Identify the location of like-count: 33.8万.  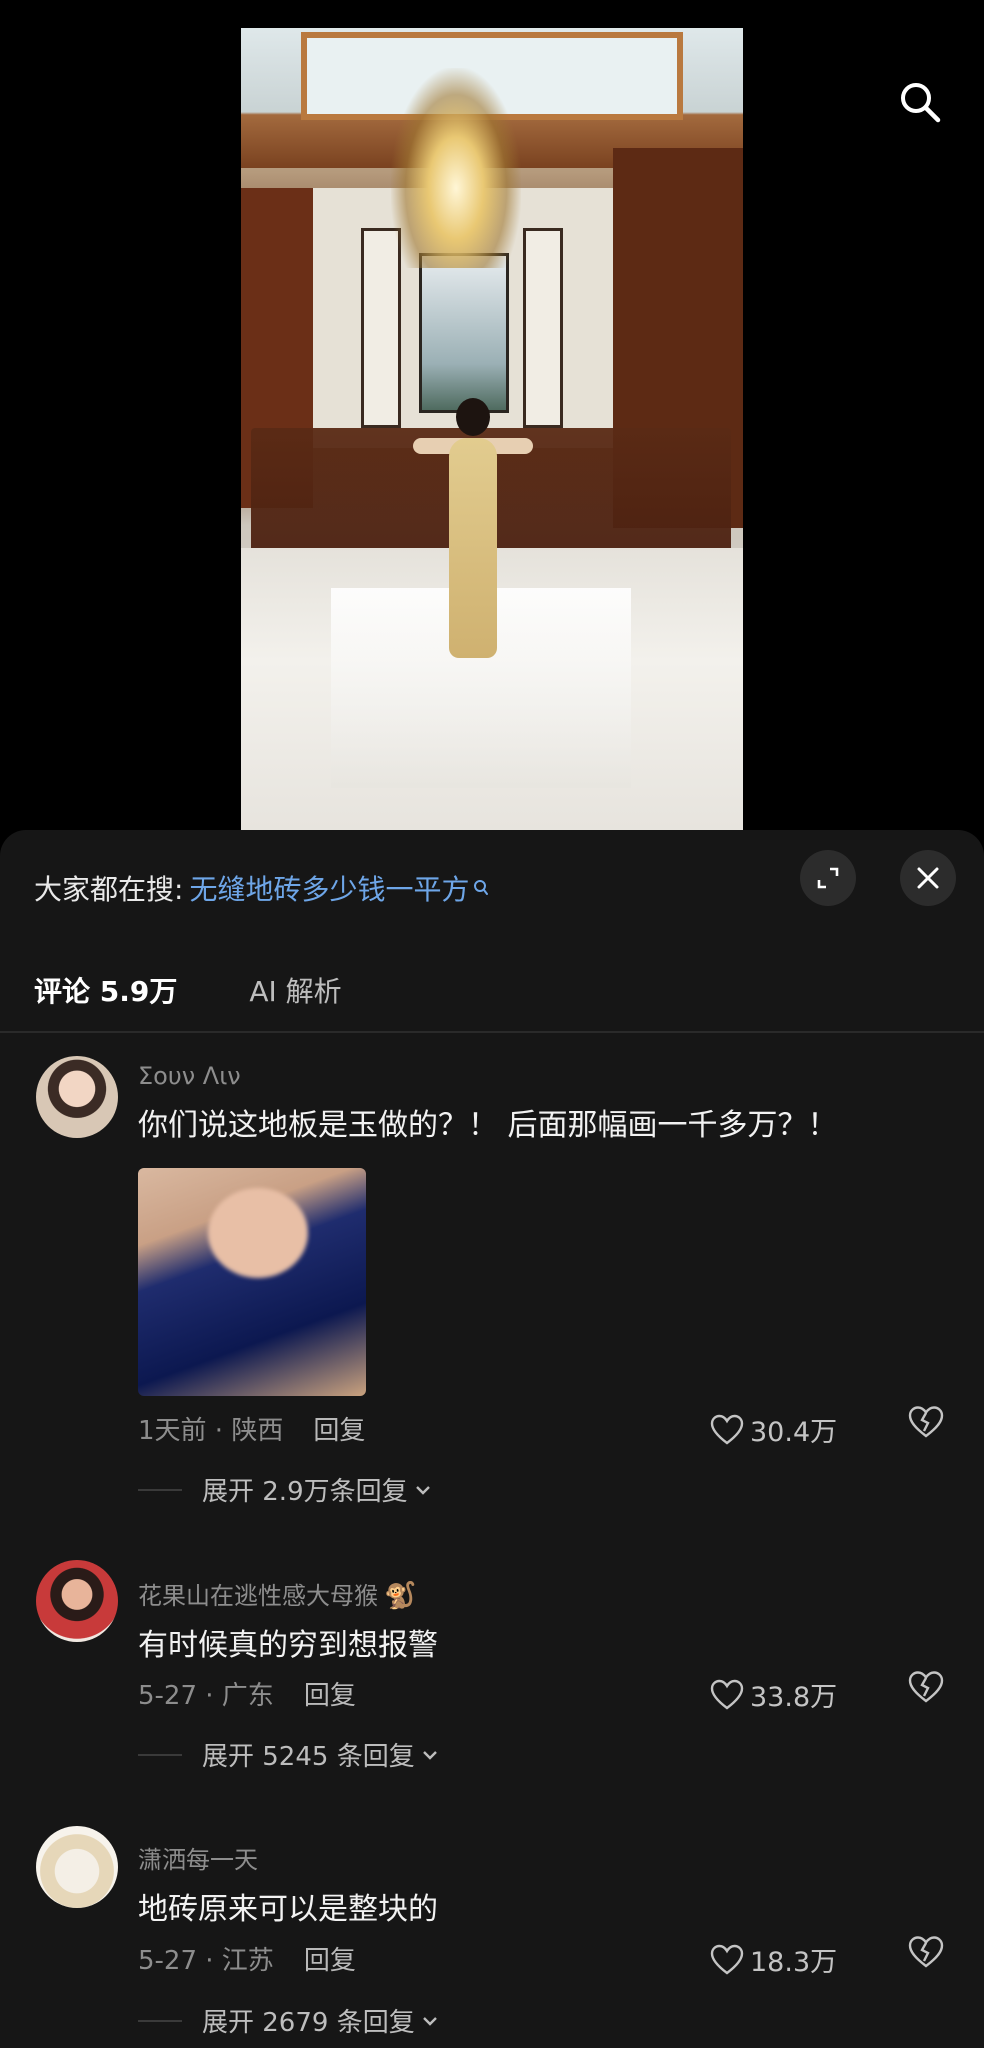
(794, 1697).